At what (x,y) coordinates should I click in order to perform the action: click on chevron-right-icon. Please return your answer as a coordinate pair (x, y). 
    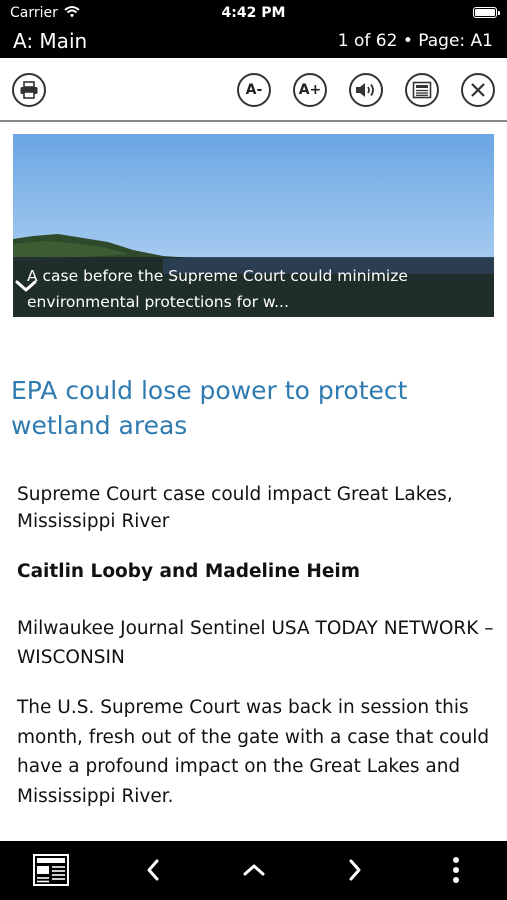
    Looking at the image, I should click on (355, 870).